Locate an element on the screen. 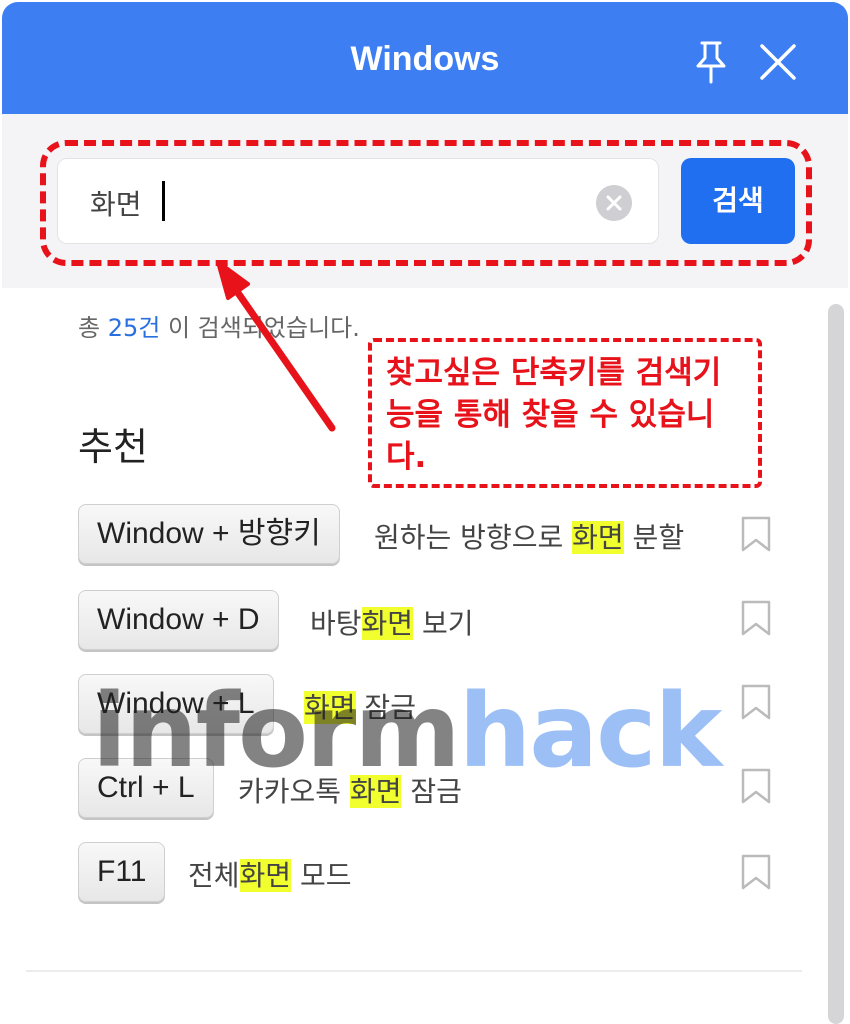 The height and width of the screenshot is (1024, 850). shortcut-key: F11 is located at coordinates (122, 872).